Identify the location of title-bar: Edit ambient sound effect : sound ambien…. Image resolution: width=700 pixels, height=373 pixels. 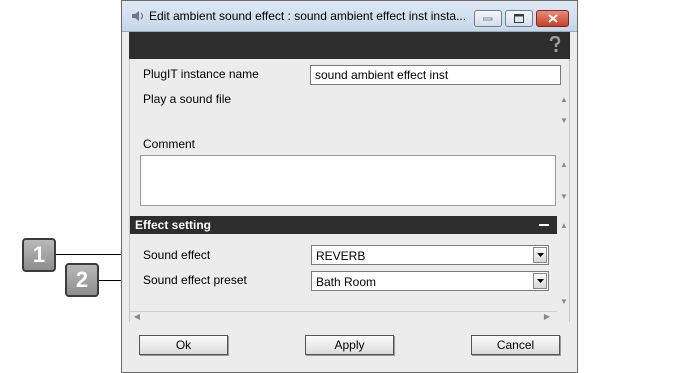
(349, 16).